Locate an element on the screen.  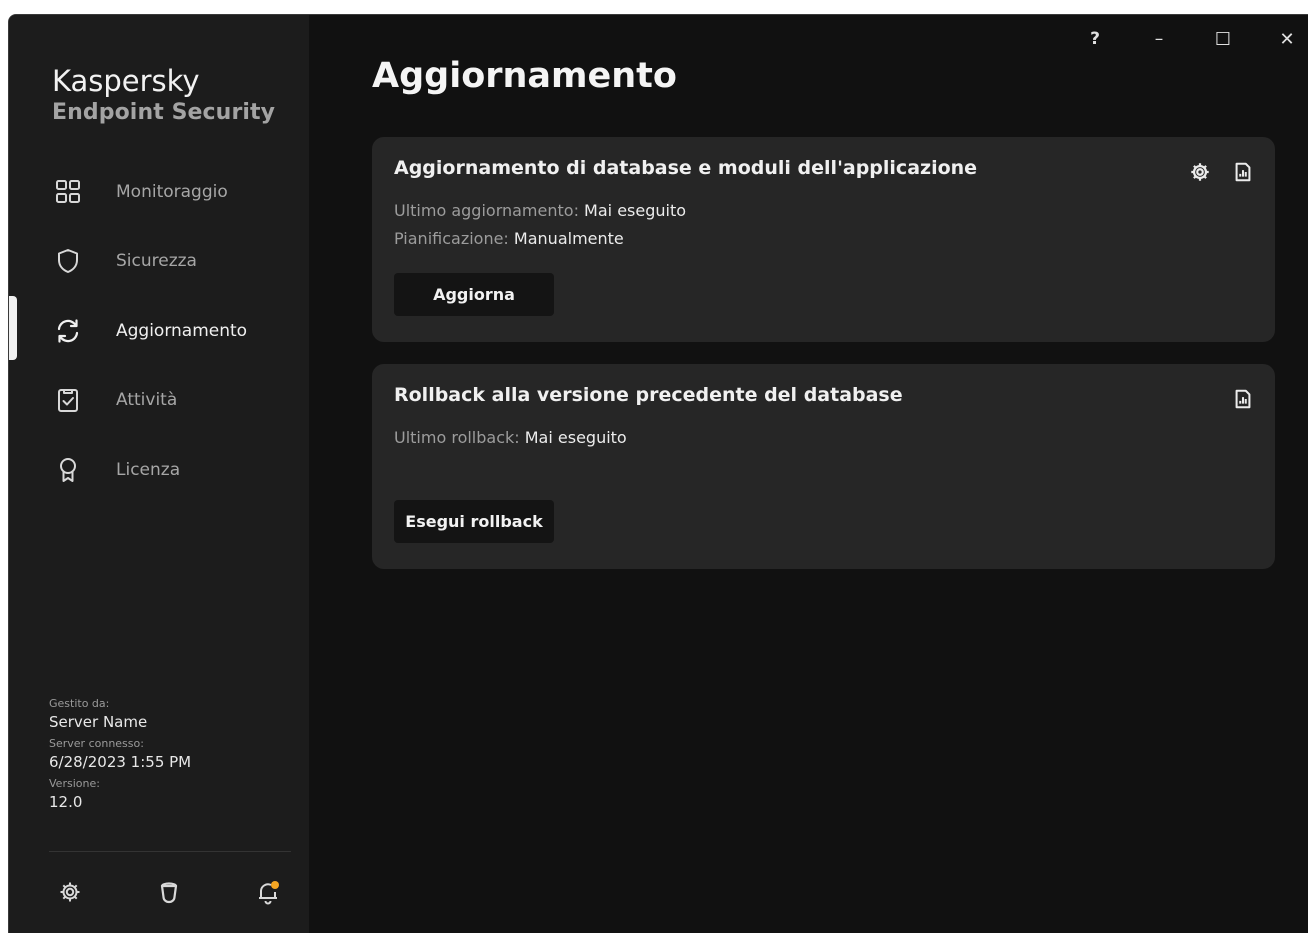
sidebar-bottom-toolbar is located at coordinates (174, 893).